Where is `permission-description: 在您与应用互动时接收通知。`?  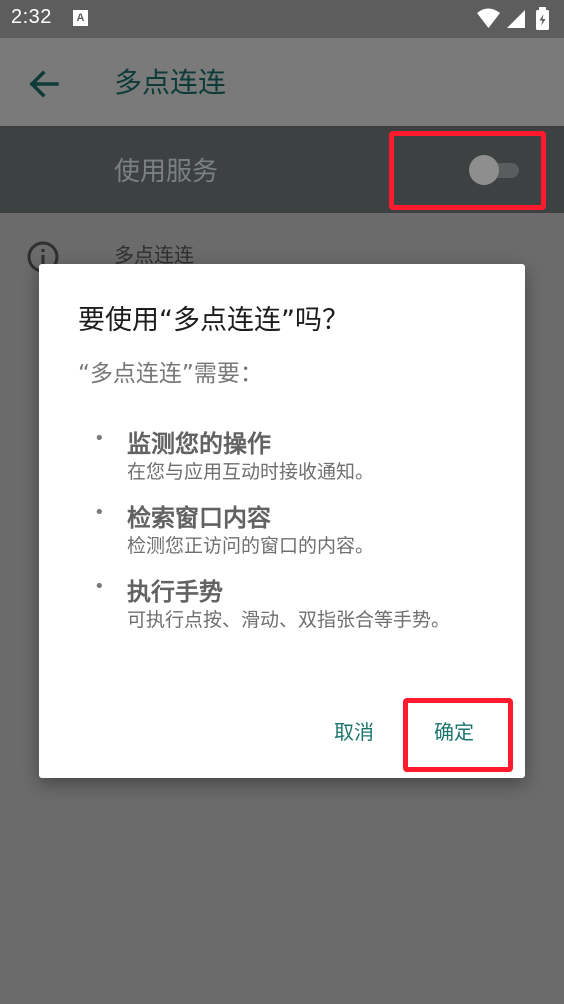
permission-description: 在您与应用互动时接收通知。 is located at coordinates (251, 472).